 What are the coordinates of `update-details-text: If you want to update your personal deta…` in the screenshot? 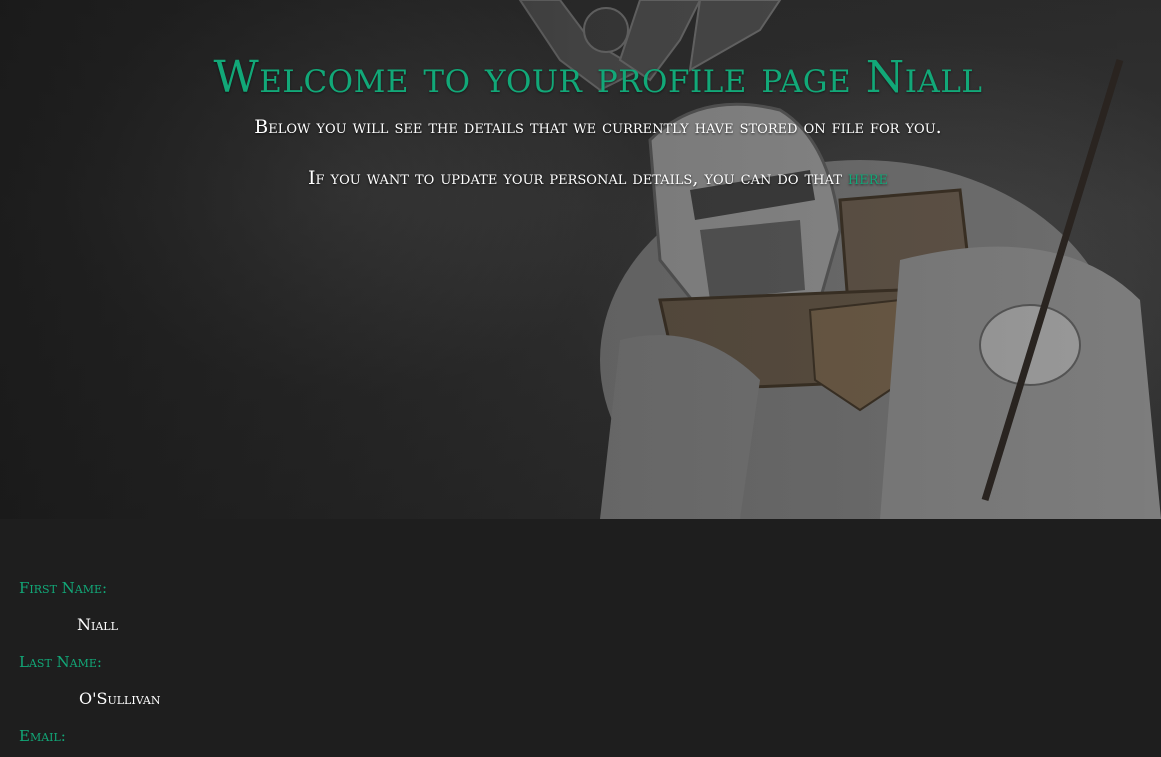 It's located at (580, 178).